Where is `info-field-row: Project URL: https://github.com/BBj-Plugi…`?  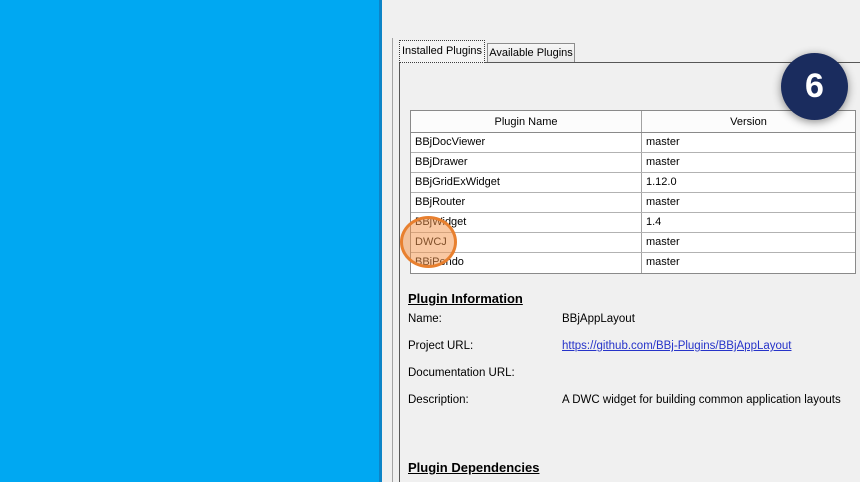 info-field-row: Project URL: https://github.com/BBj-Plugi… is located at coordinates (632, 353).